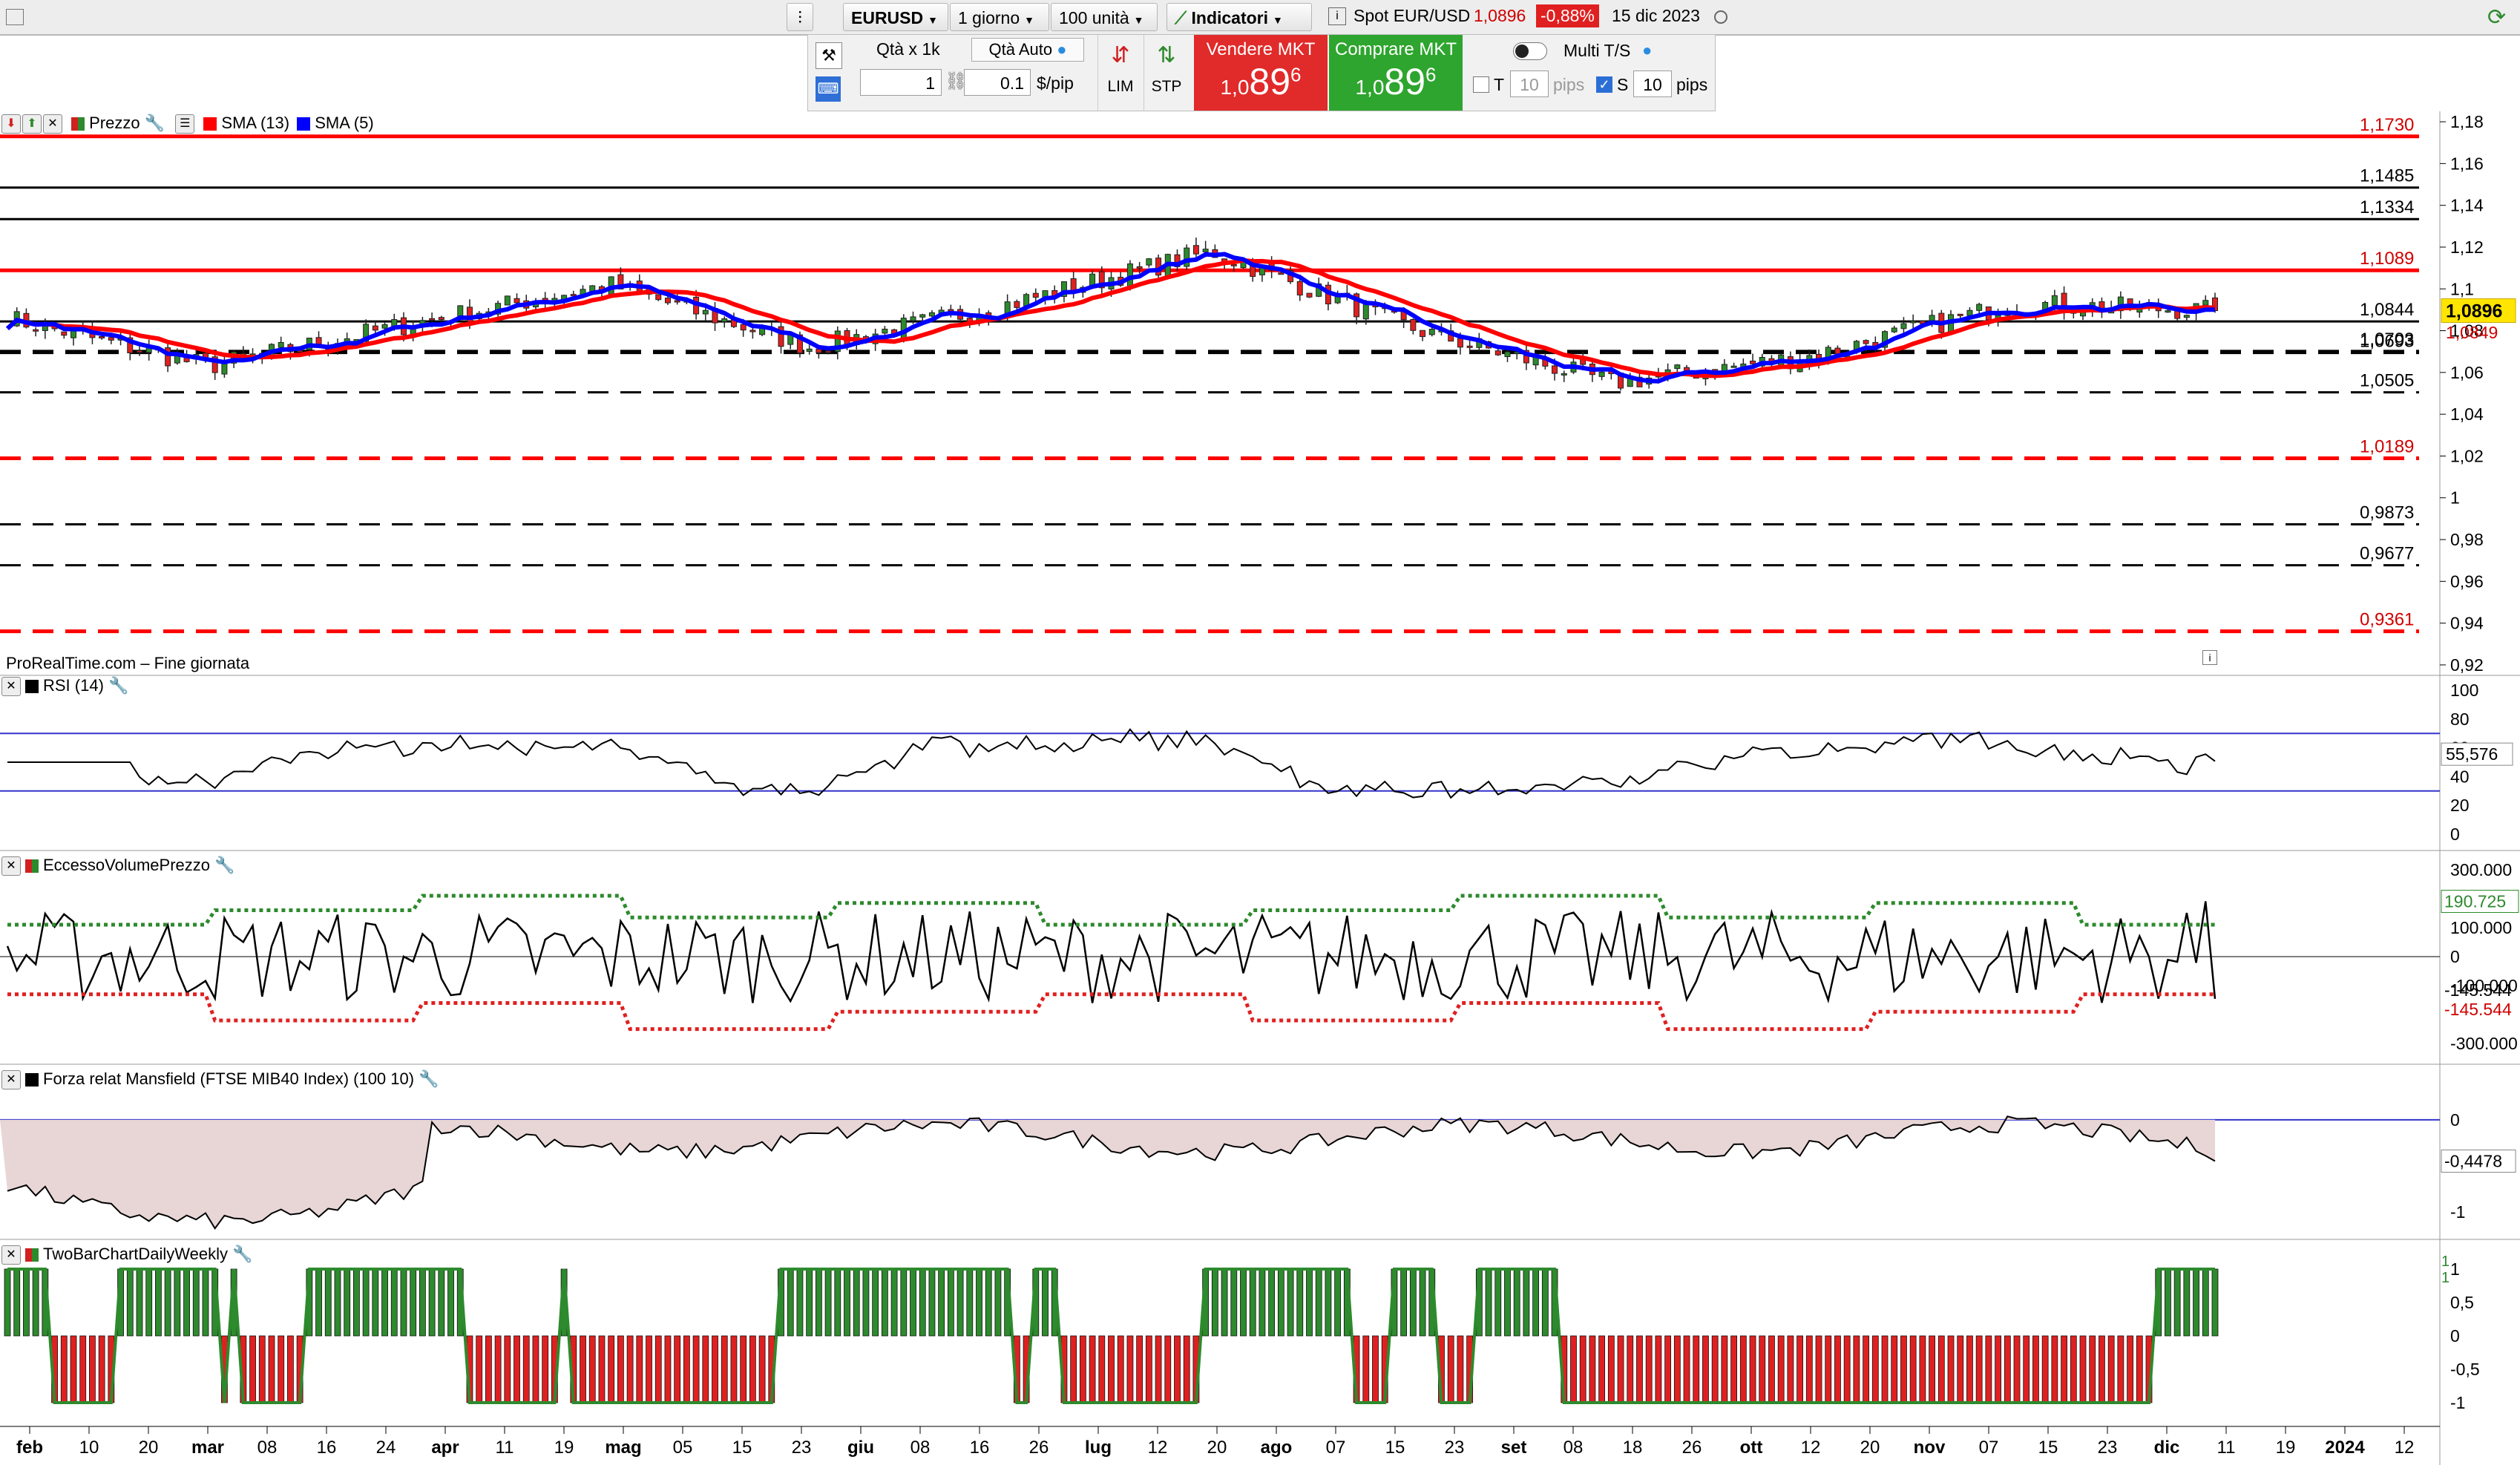 The height and width of the screenshot is (1465, 2520). I want to click on timeframe-selector: 1 giorno ▼, so click(1000, 17).